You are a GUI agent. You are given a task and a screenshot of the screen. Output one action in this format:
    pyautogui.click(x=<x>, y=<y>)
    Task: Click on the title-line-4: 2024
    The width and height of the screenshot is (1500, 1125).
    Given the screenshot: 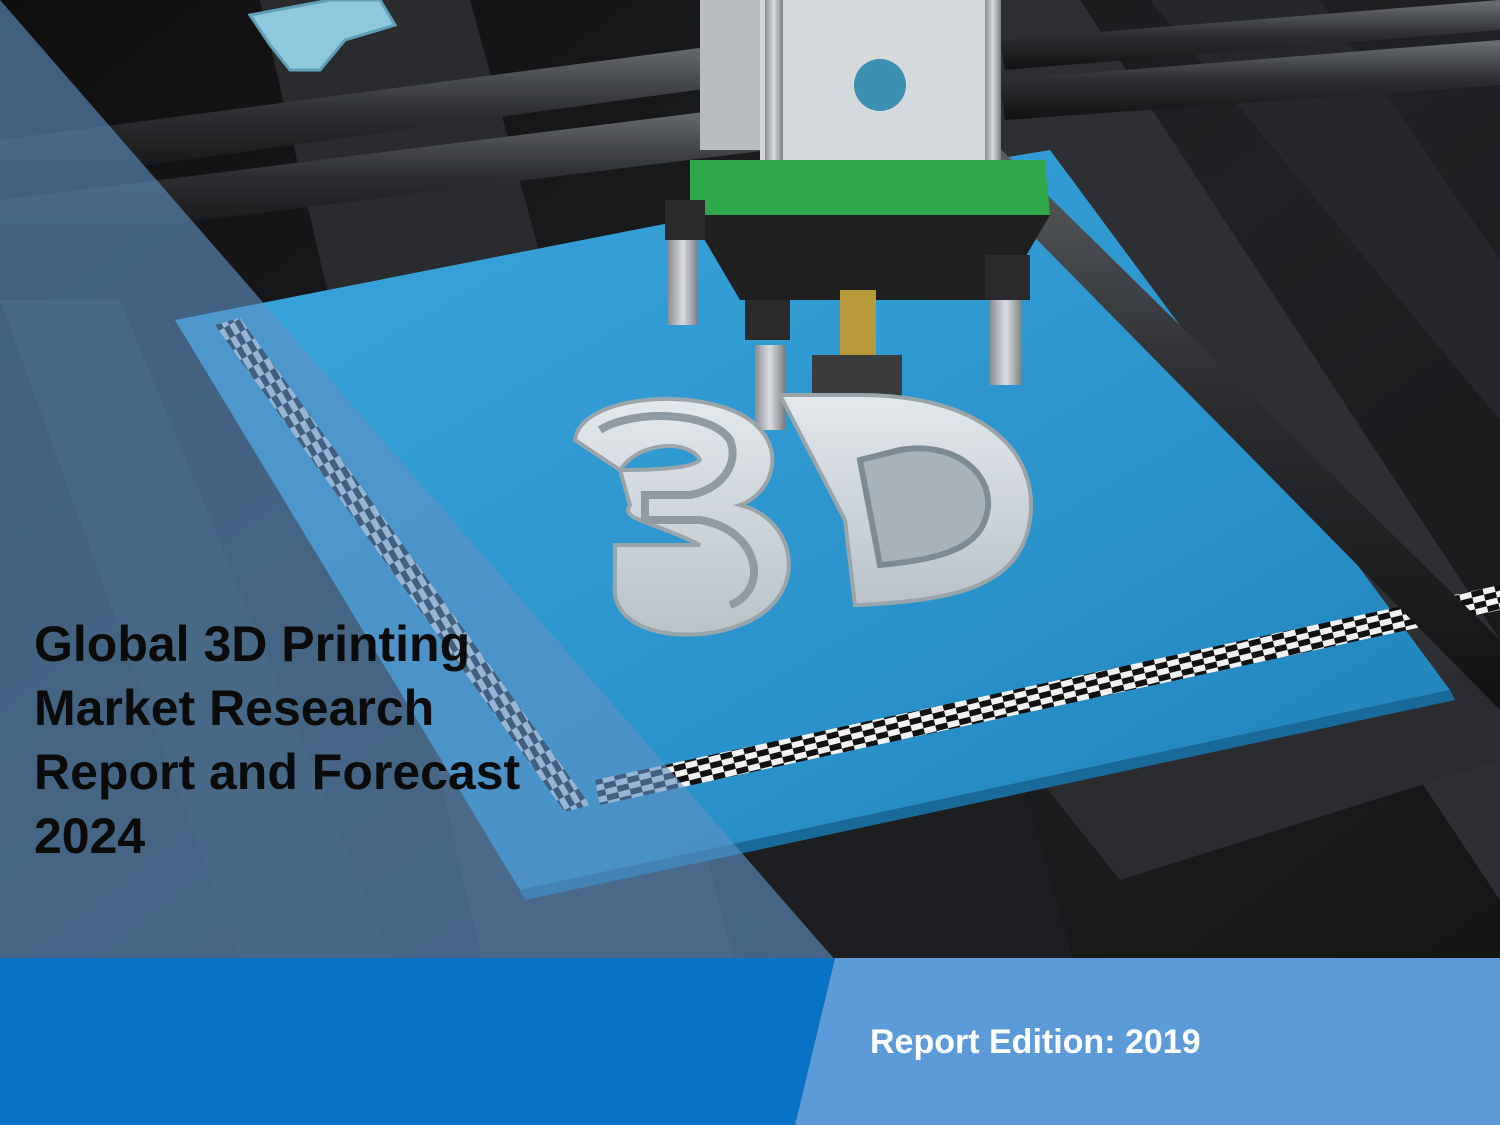 What is the action you would take?
    pyautogui.click(x=90, y=836)
    